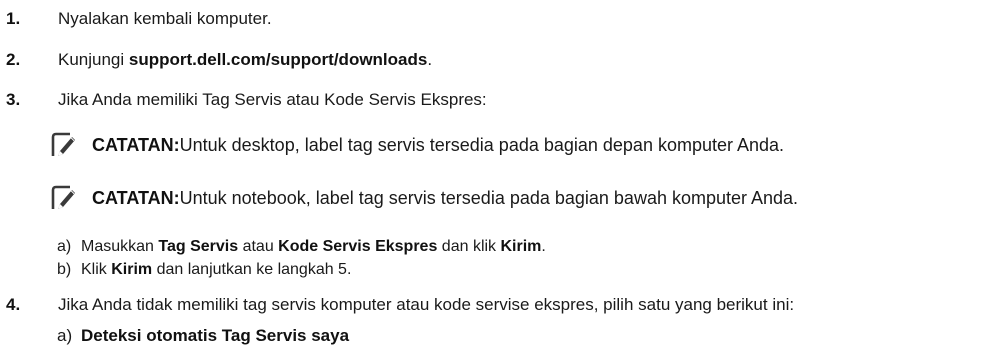 This screenshot has height=361, width=1000. I want to click on step-1-text-part: Nyalakan kembali komputer., so click(165, 18).